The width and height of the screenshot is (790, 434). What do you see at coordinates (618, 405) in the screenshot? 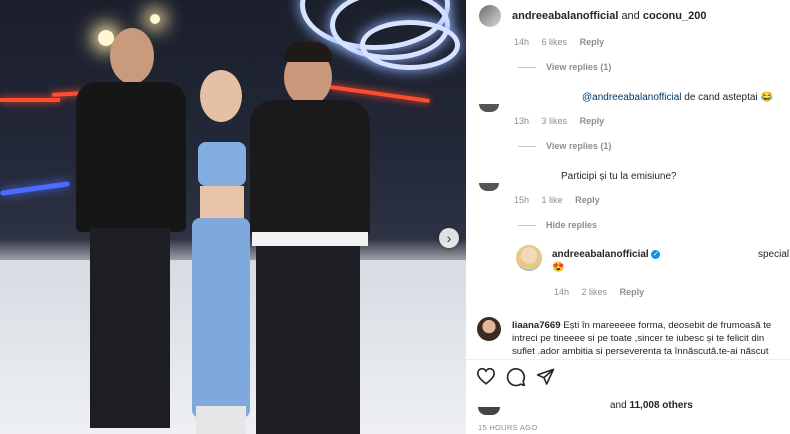
I see `likes-prefix: and` at bounding box center [618, 405].